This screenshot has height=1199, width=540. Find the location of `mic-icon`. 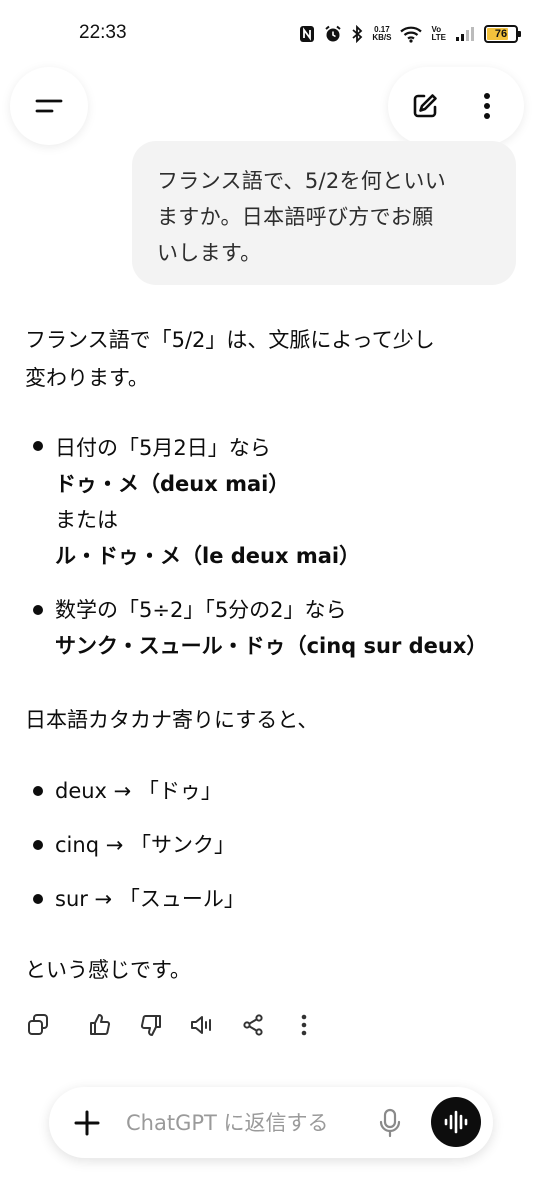

mic-icon is located at coordinates (390, 1123).